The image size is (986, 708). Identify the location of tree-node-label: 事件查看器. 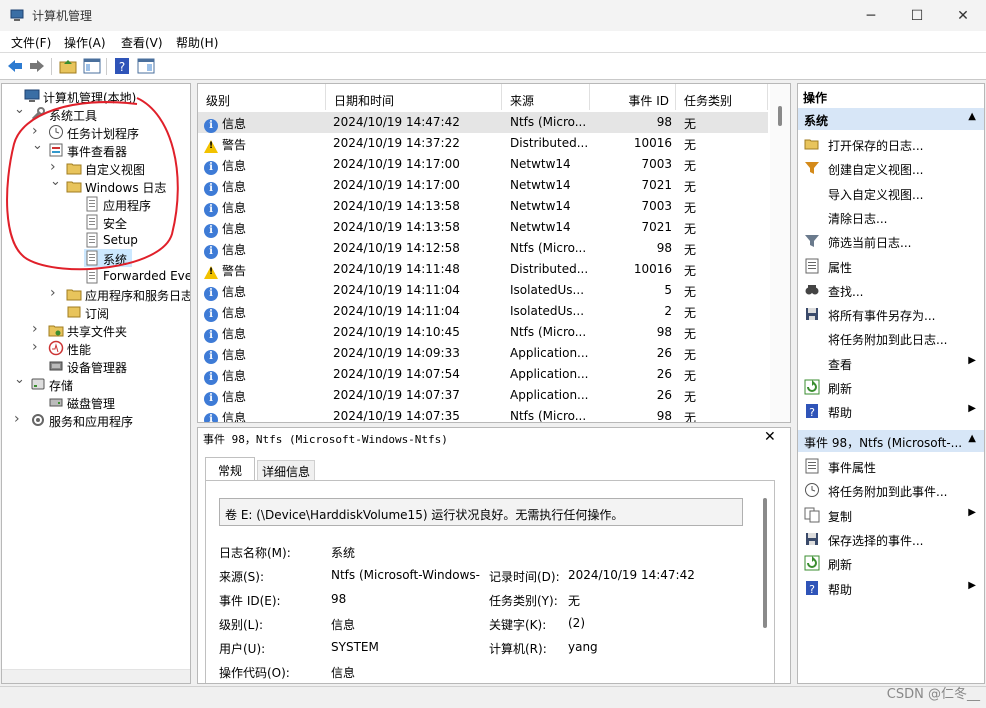
(97, 152).